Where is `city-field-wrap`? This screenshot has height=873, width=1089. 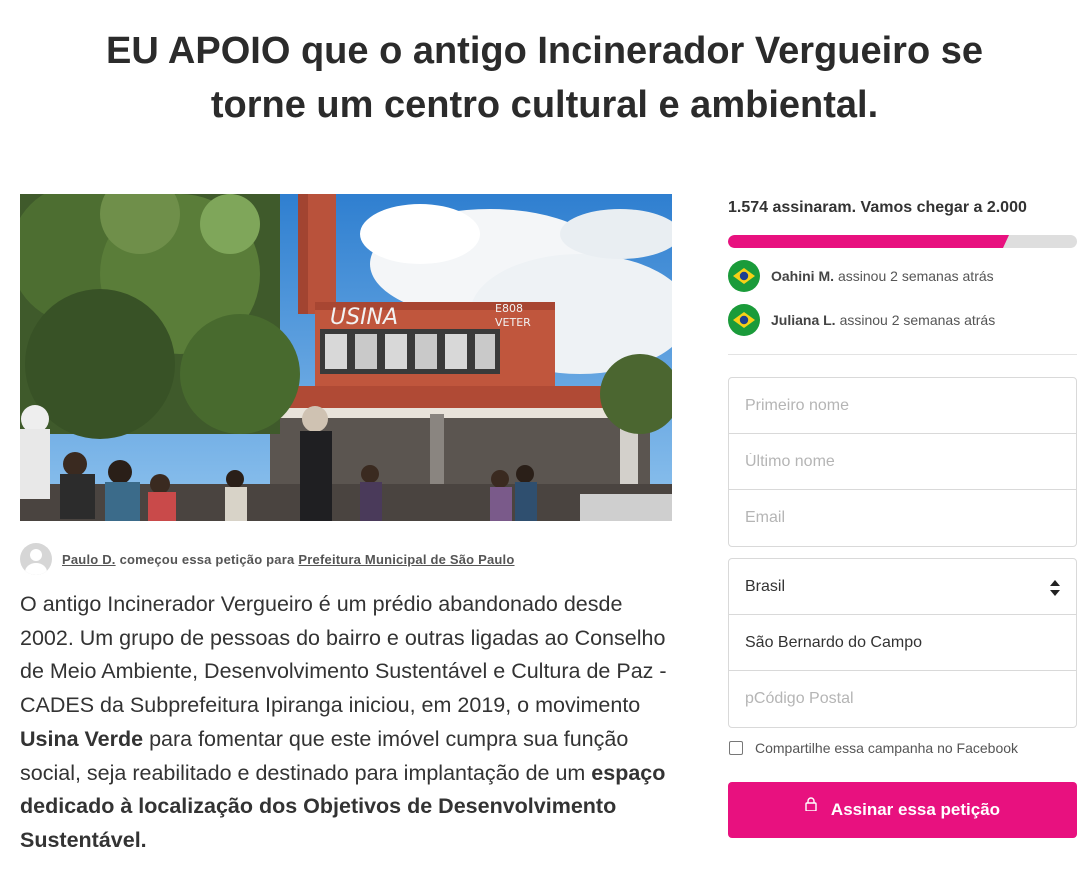 city-field-wrap is located at coordinates (902, 643).